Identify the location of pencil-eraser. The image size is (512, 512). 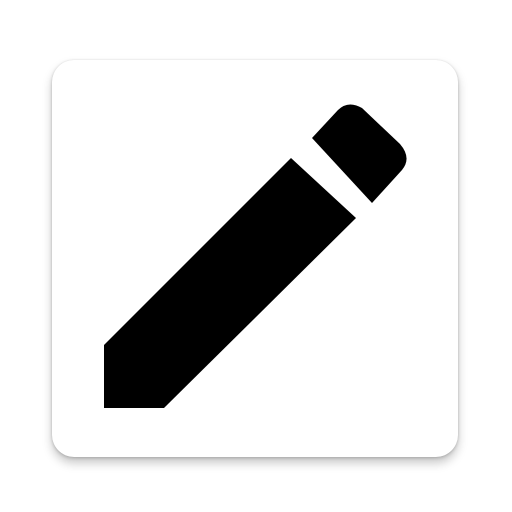
(359, 153).